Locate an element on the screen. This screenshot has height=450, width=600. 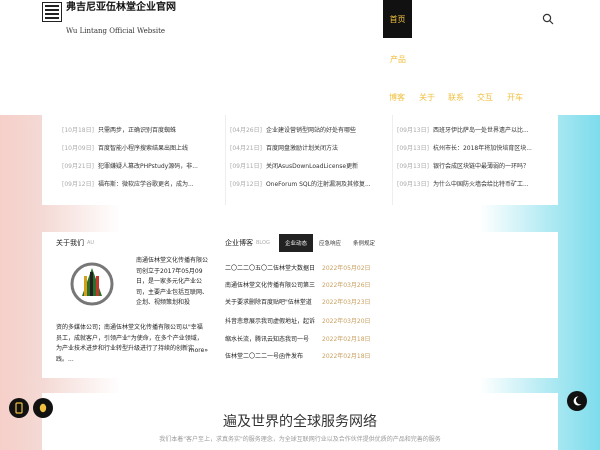
nav-item-drive: 开车 is located at coordinates (515, 97).